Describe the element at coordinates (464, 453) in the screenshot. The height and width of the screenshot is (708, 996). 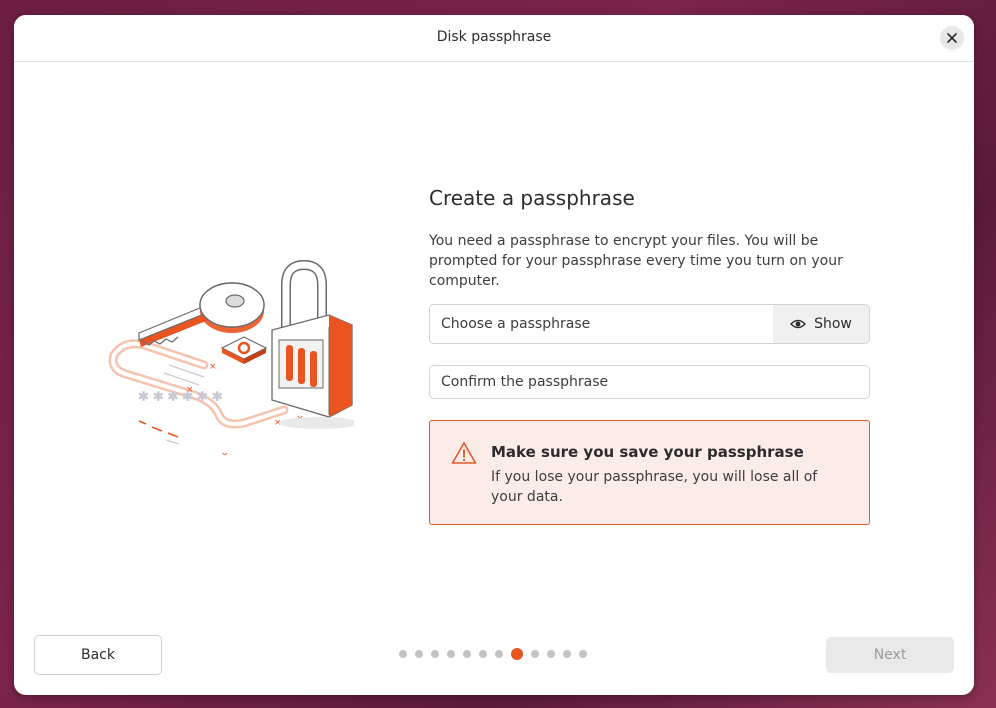
I see `warning-icon` at that location.